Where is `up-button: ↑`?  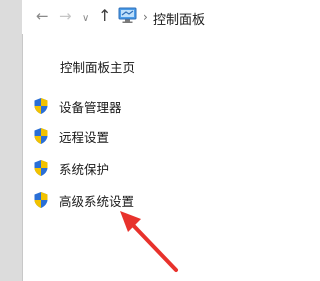 up-button: ↑ is located at coordinates (104, 16).